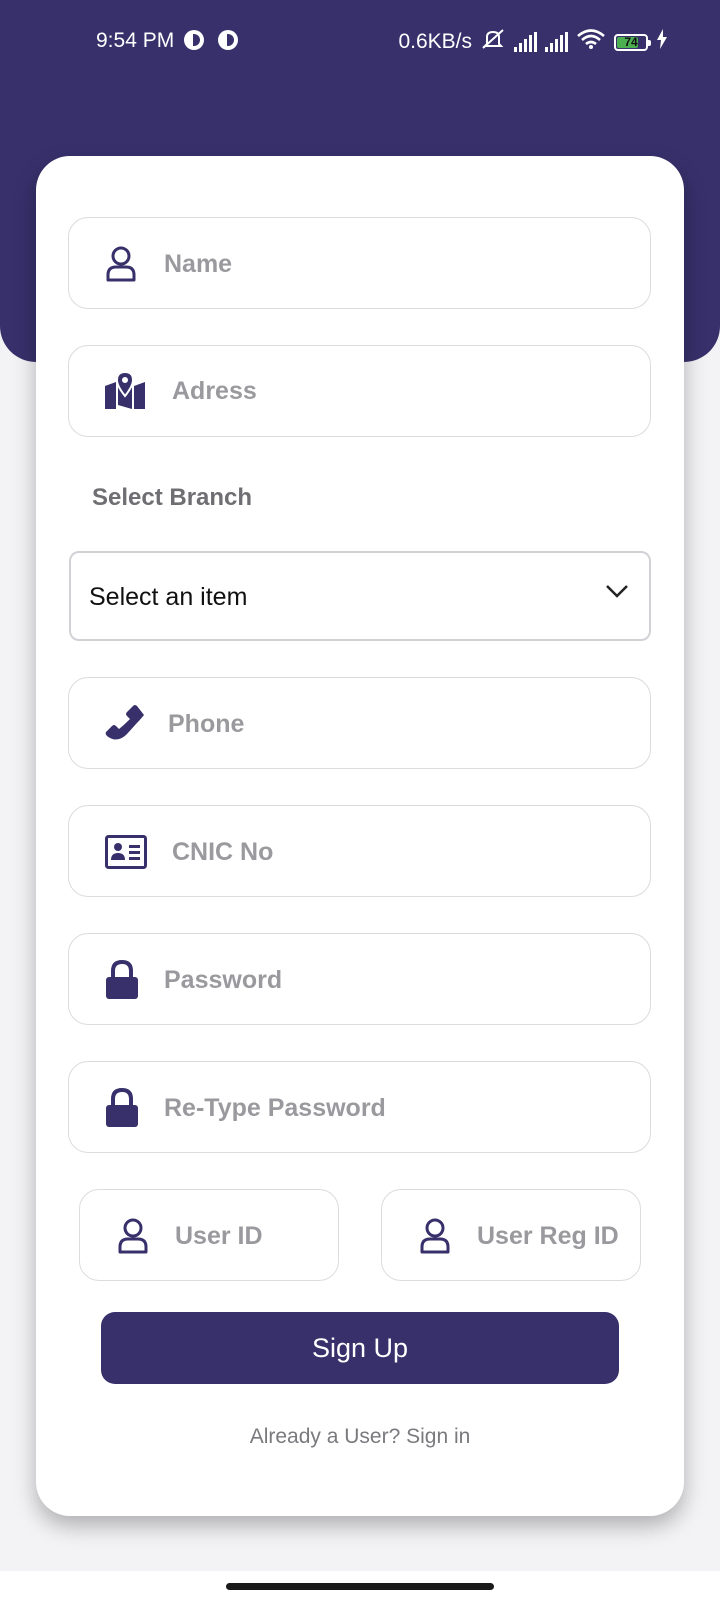 Image resolution: width=720 pixels, height=1600 pixels. Describe the element at coordinates (360, 1348) in the screenshot. I see `signup-button: Sign Up` at that location.